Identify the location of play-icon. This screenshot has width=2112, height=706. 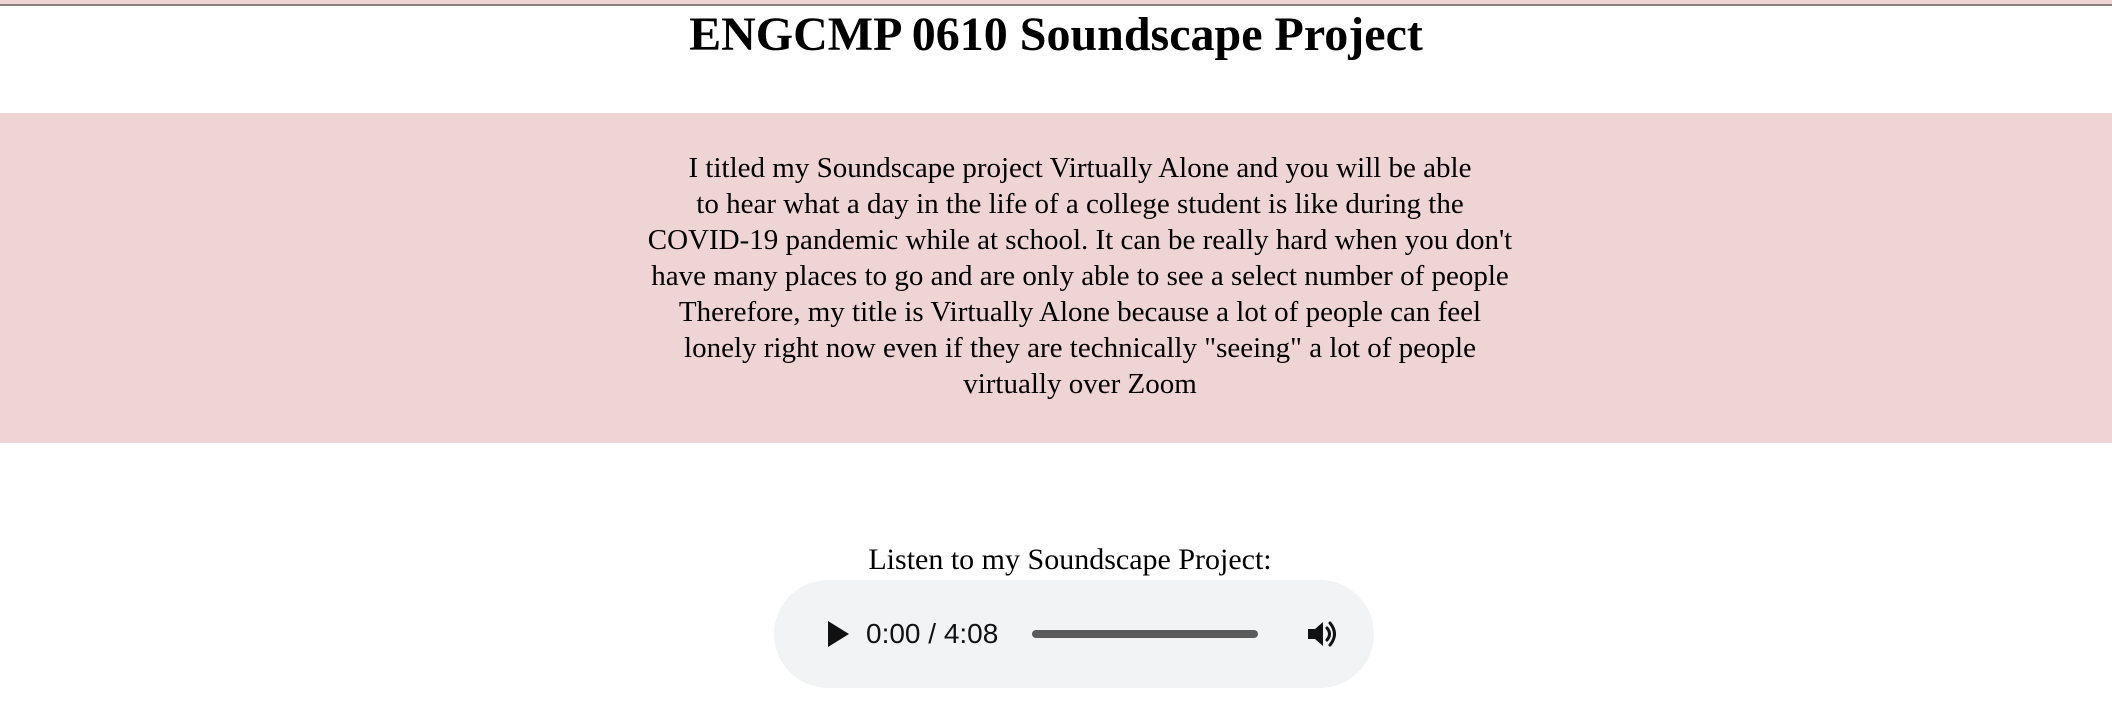
(838, 634).